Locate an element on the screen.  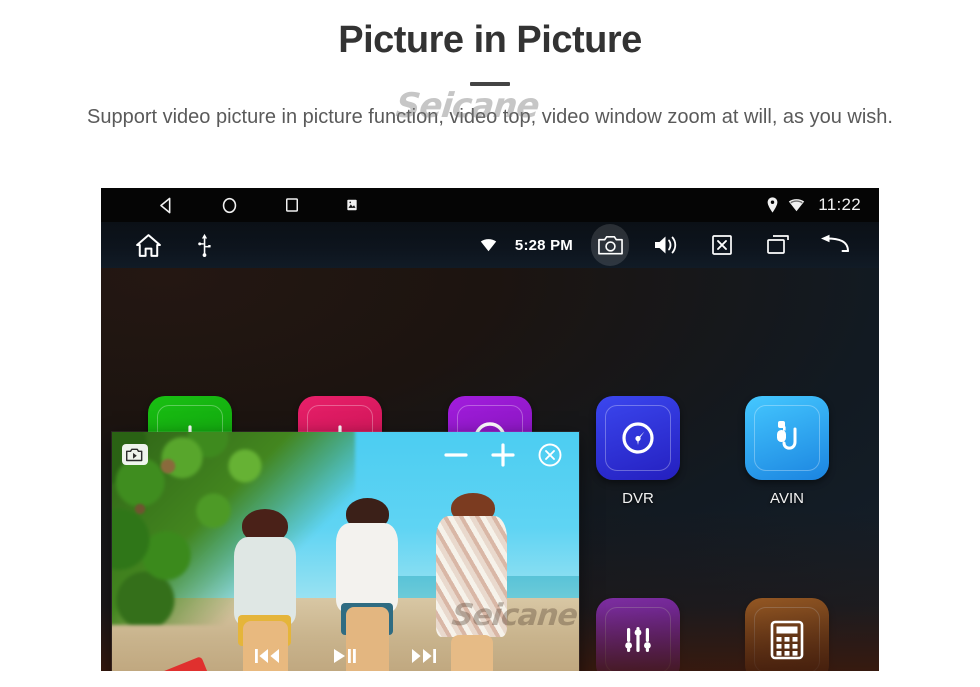
zoom-in-button is located at coordinates (503, 455).